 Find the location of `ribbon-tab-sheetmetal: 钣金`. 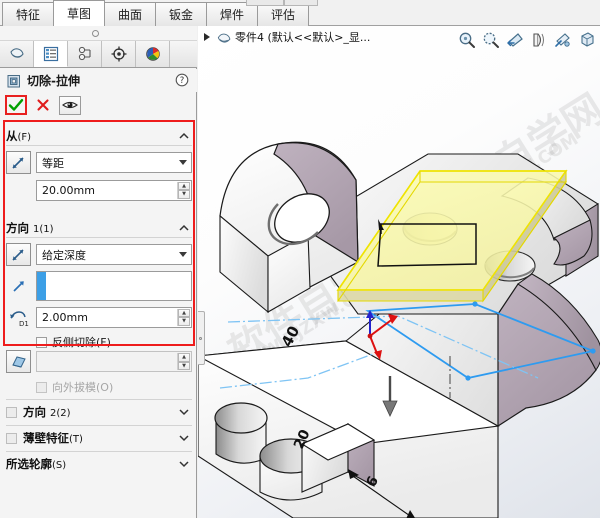

ribbon-tab-sheetmetal: 钣金 is located at coordinates (181, 14).